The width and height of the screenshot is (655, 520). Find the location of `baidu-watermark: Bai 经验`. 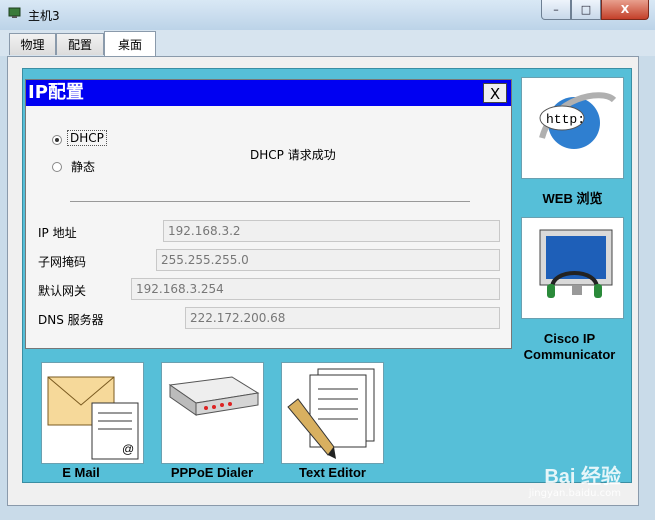

baidu-watermark: Bai 经验 is located at coordinates (582, 477).